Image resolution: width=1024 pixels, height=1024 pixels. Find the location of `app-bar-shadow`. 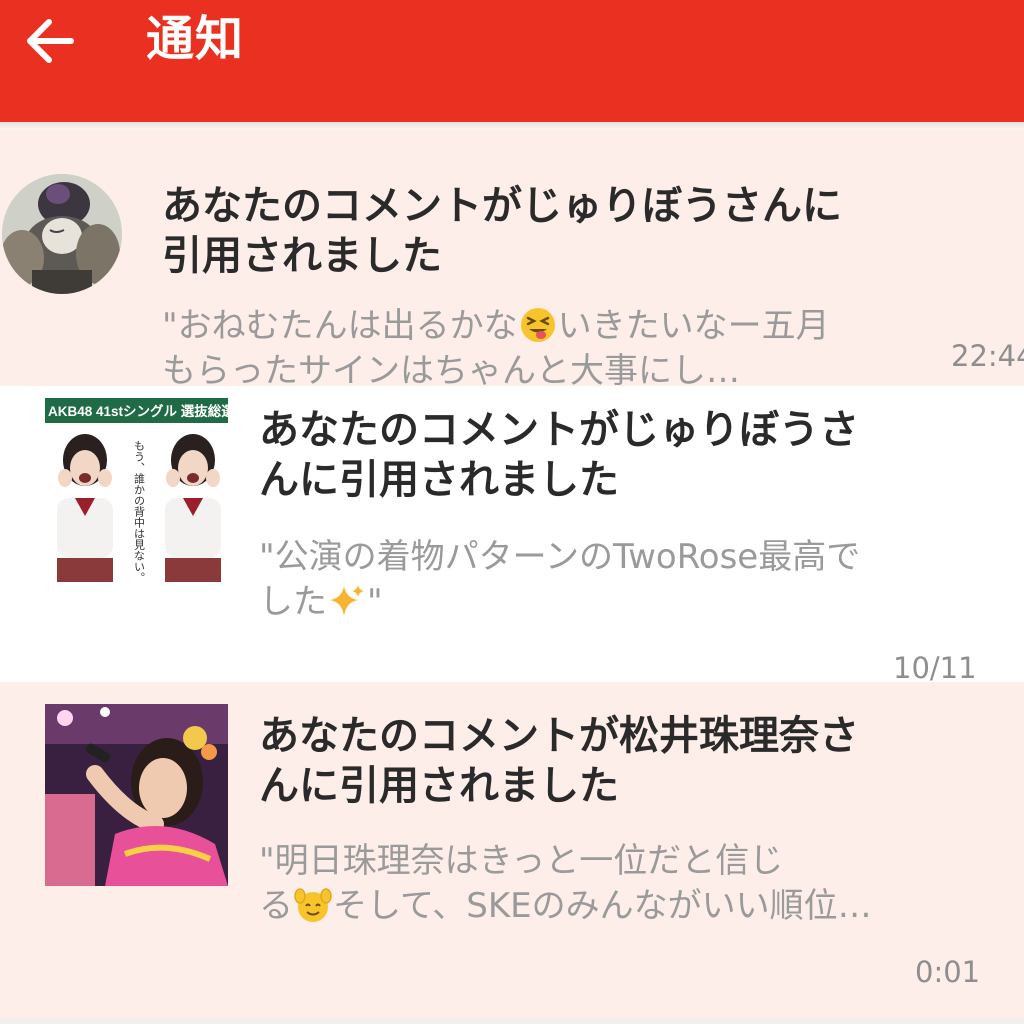

app-bar-shadow is located at coordinates (512, 126).